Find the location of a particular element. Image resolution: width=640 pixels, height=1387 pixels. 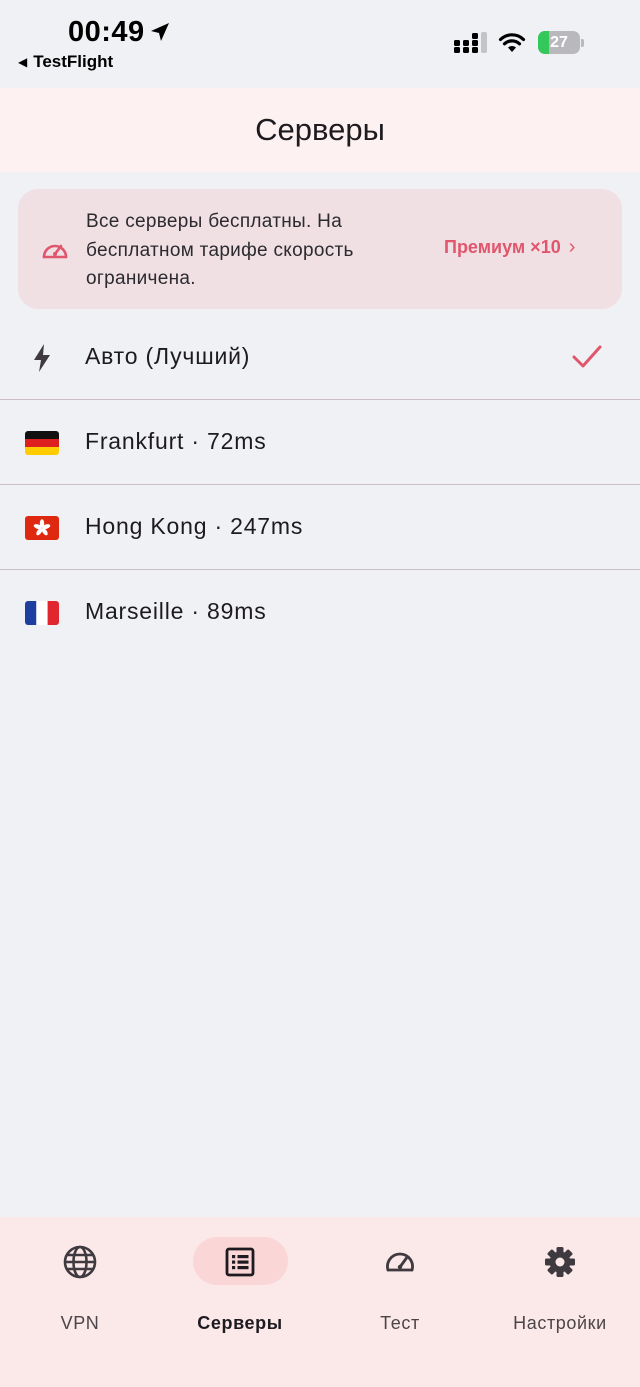

bolt-icon is located at coordinates (42, 358).